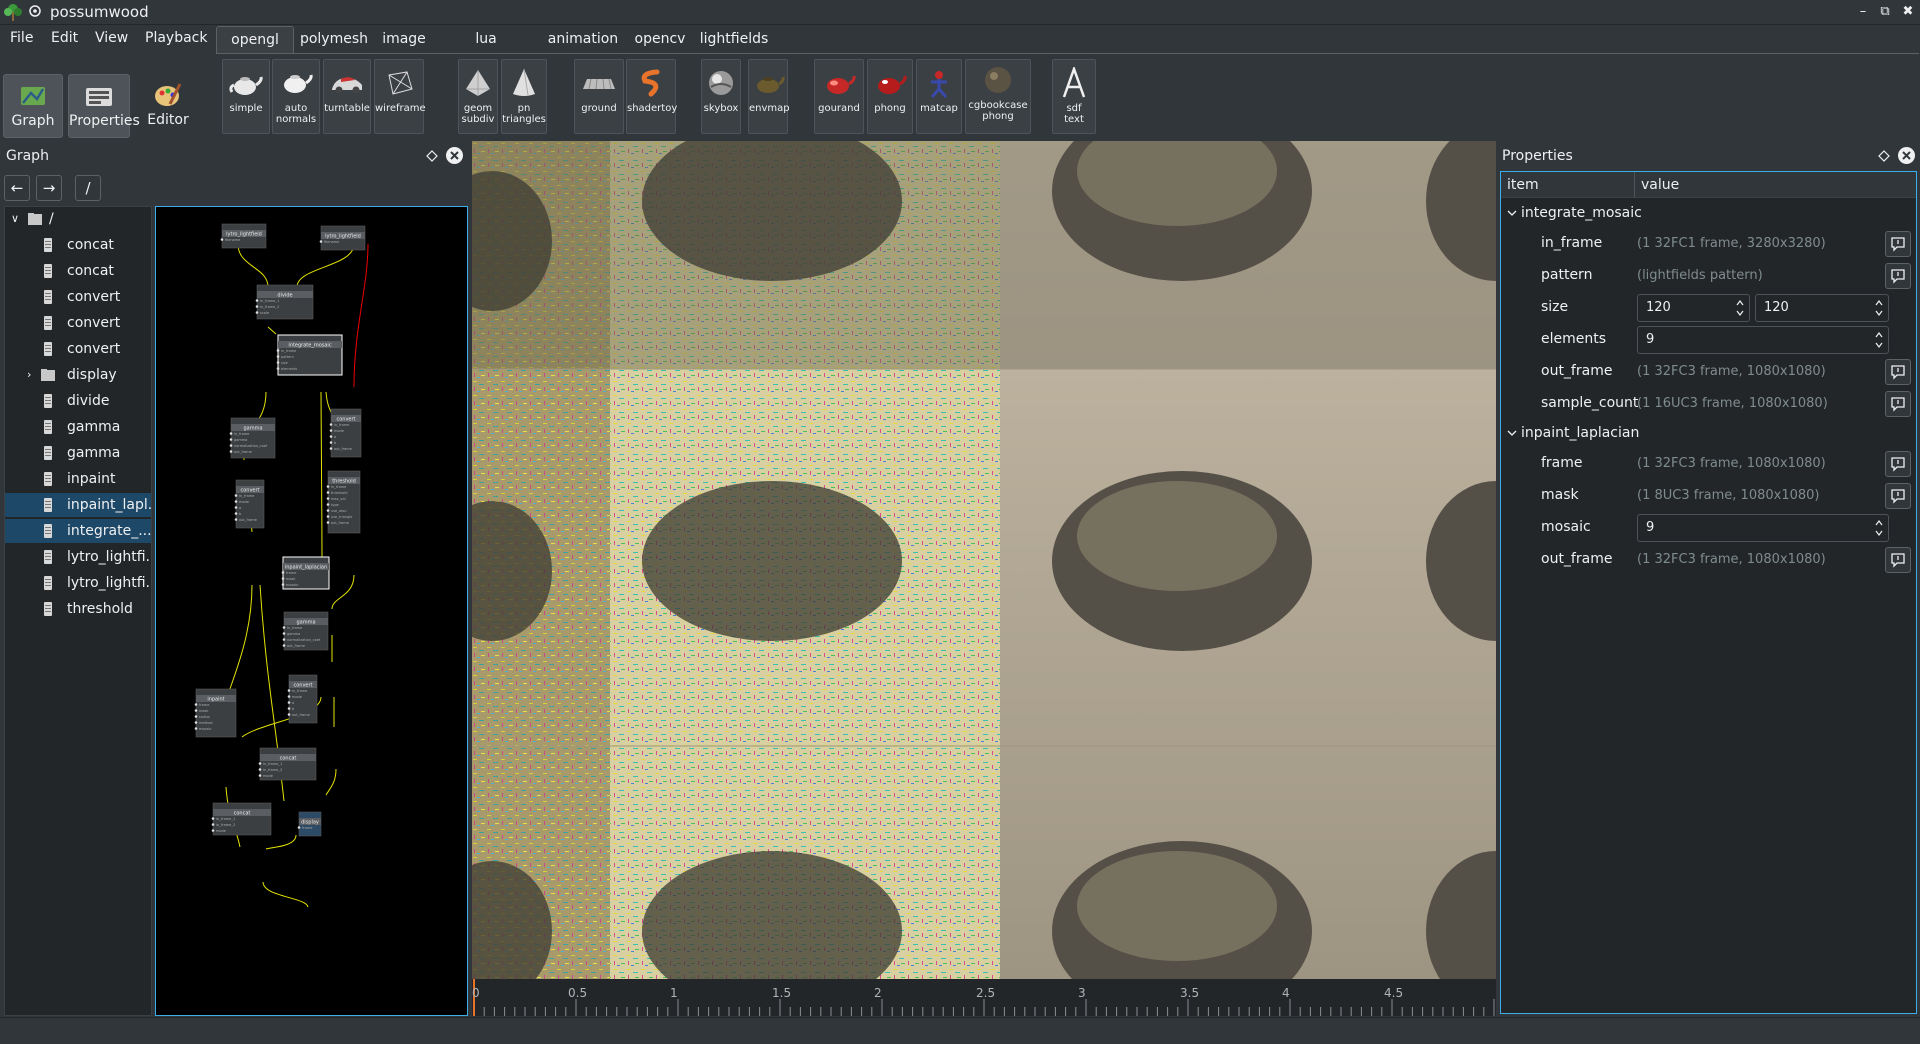 Image resolution: width=1920 pixels, height=1044 pixels. Describe the element at coordinates (984, 997) in the screenshot. I see `timeline: 0 0.5 1 1.5 2 2.5 3 3.5 4 4.5` at that location.